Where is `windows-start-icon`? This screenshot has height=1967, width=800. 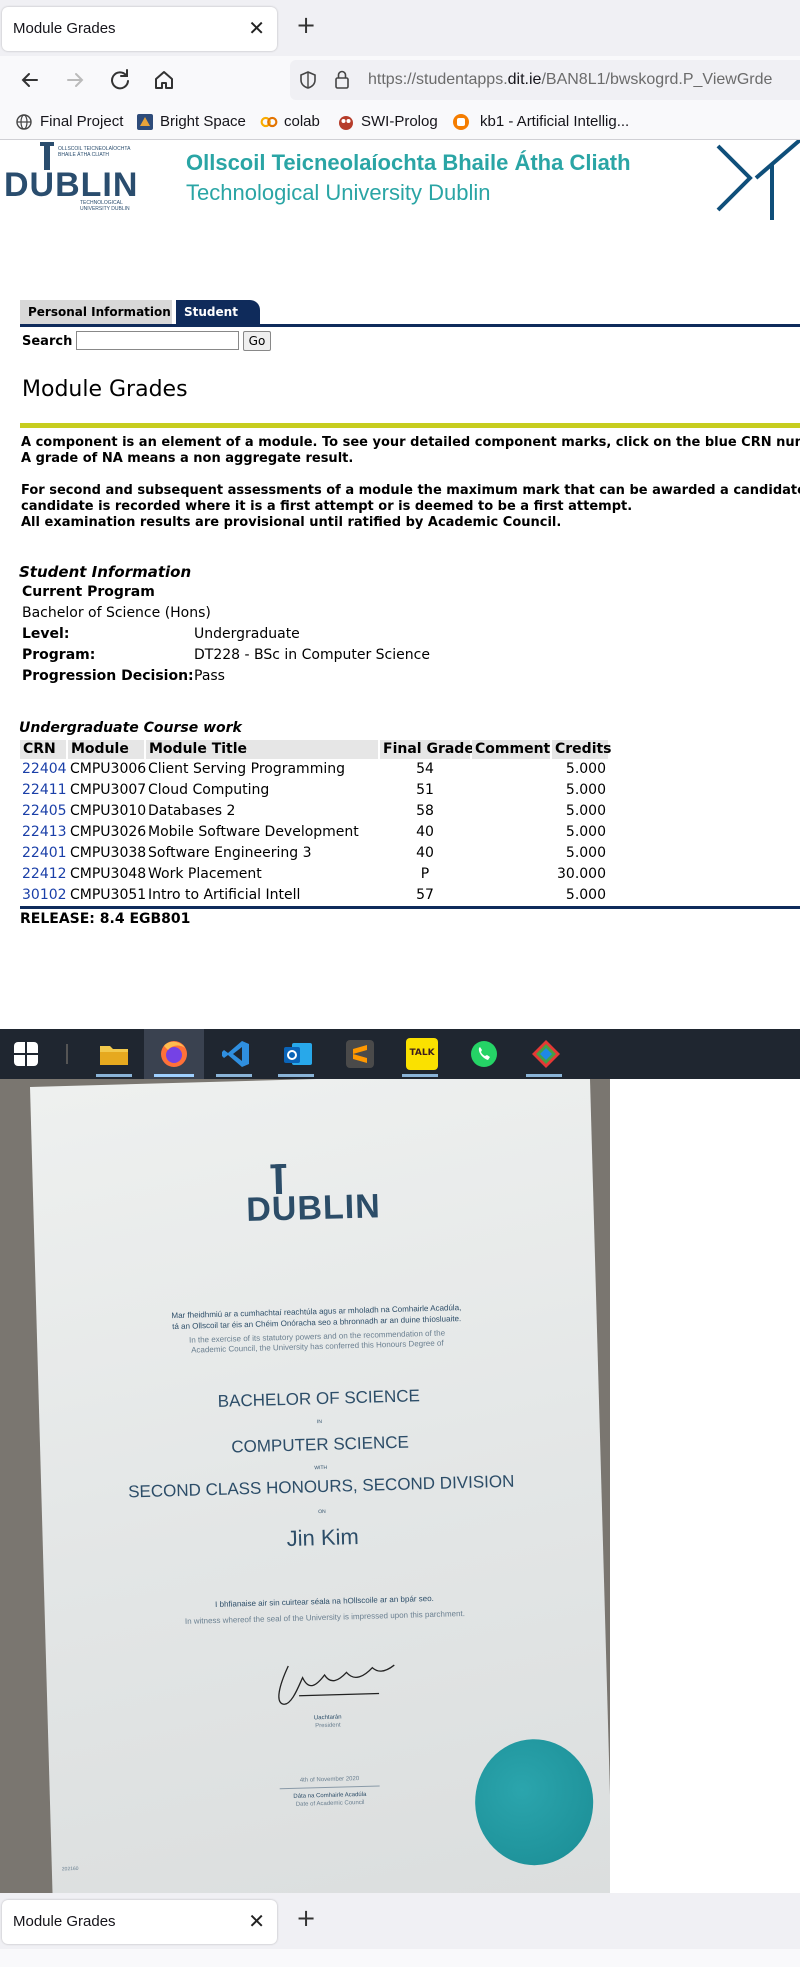
windows-start-icon is located at coordinates (26, 1054).